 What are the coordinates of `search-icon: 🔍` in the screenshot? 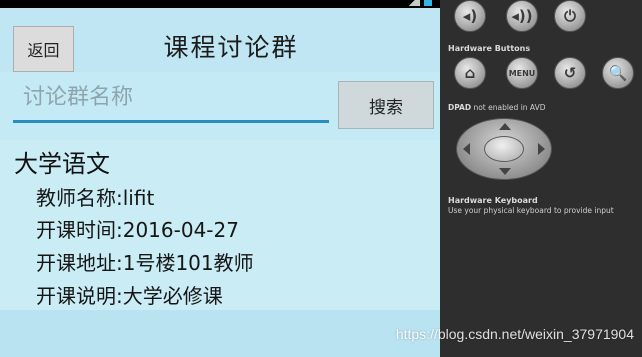 It's located at (618, 73).